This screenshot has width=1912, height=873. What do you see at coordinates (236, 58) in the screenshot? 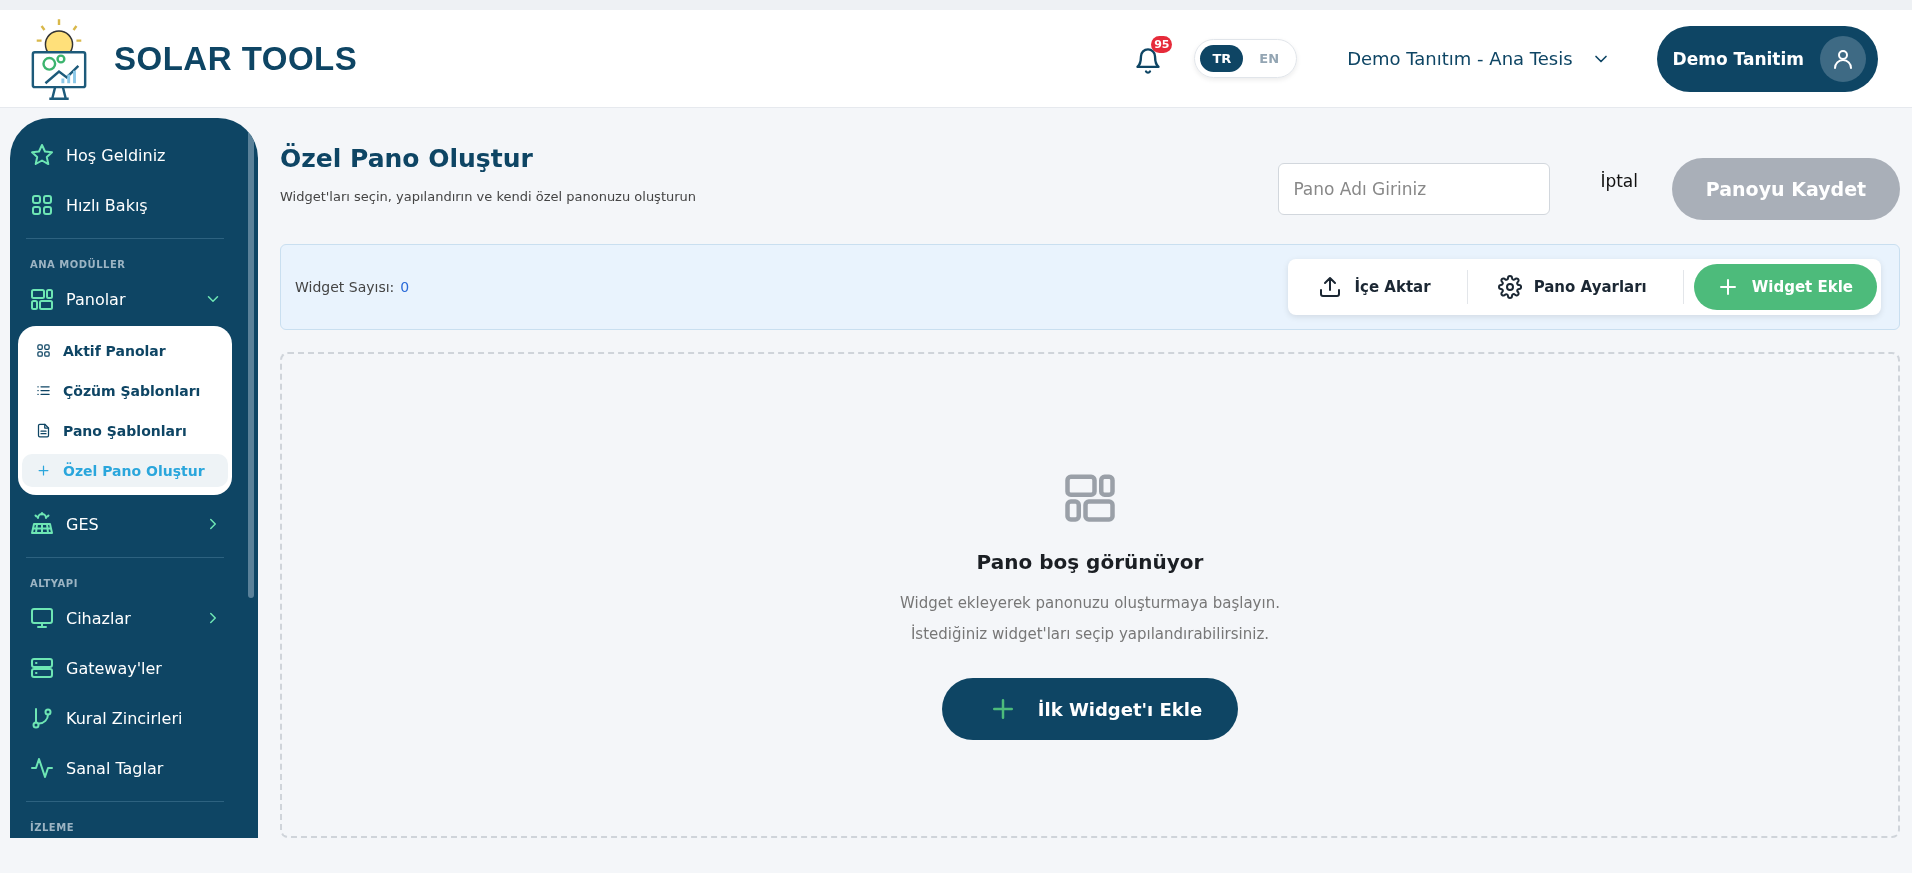
I see `brand-title: SOLAR TOOLS` at bounding box center [236, 58].